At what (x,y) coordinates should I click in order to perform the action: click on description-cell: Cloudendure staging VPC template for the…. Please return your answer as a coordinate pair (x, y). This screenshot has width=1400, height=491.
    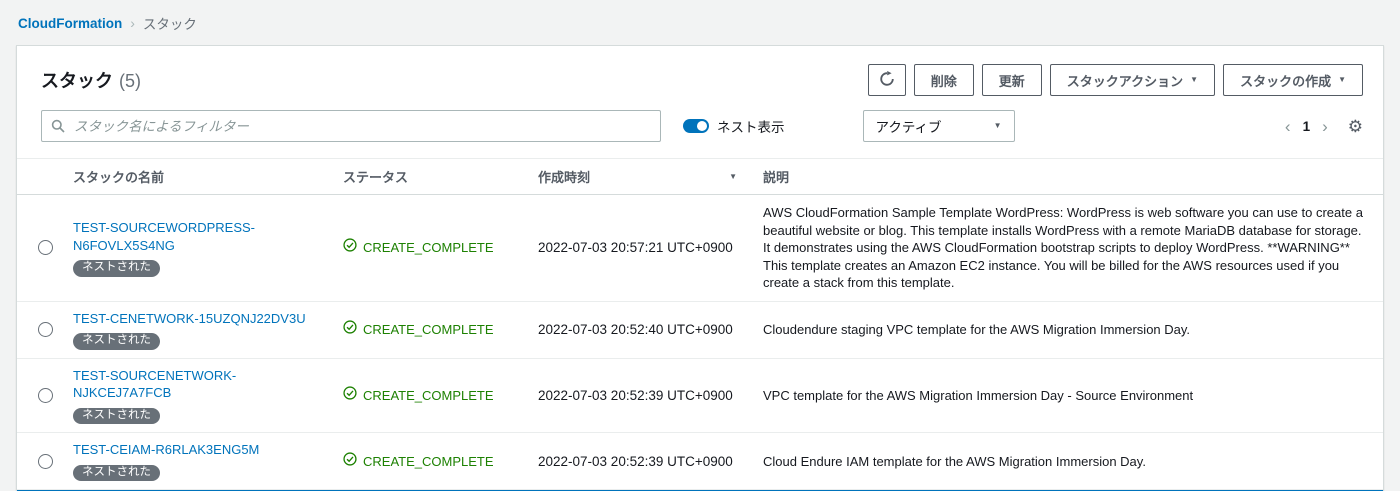
    Looking at the image, I should click on (977, 329).